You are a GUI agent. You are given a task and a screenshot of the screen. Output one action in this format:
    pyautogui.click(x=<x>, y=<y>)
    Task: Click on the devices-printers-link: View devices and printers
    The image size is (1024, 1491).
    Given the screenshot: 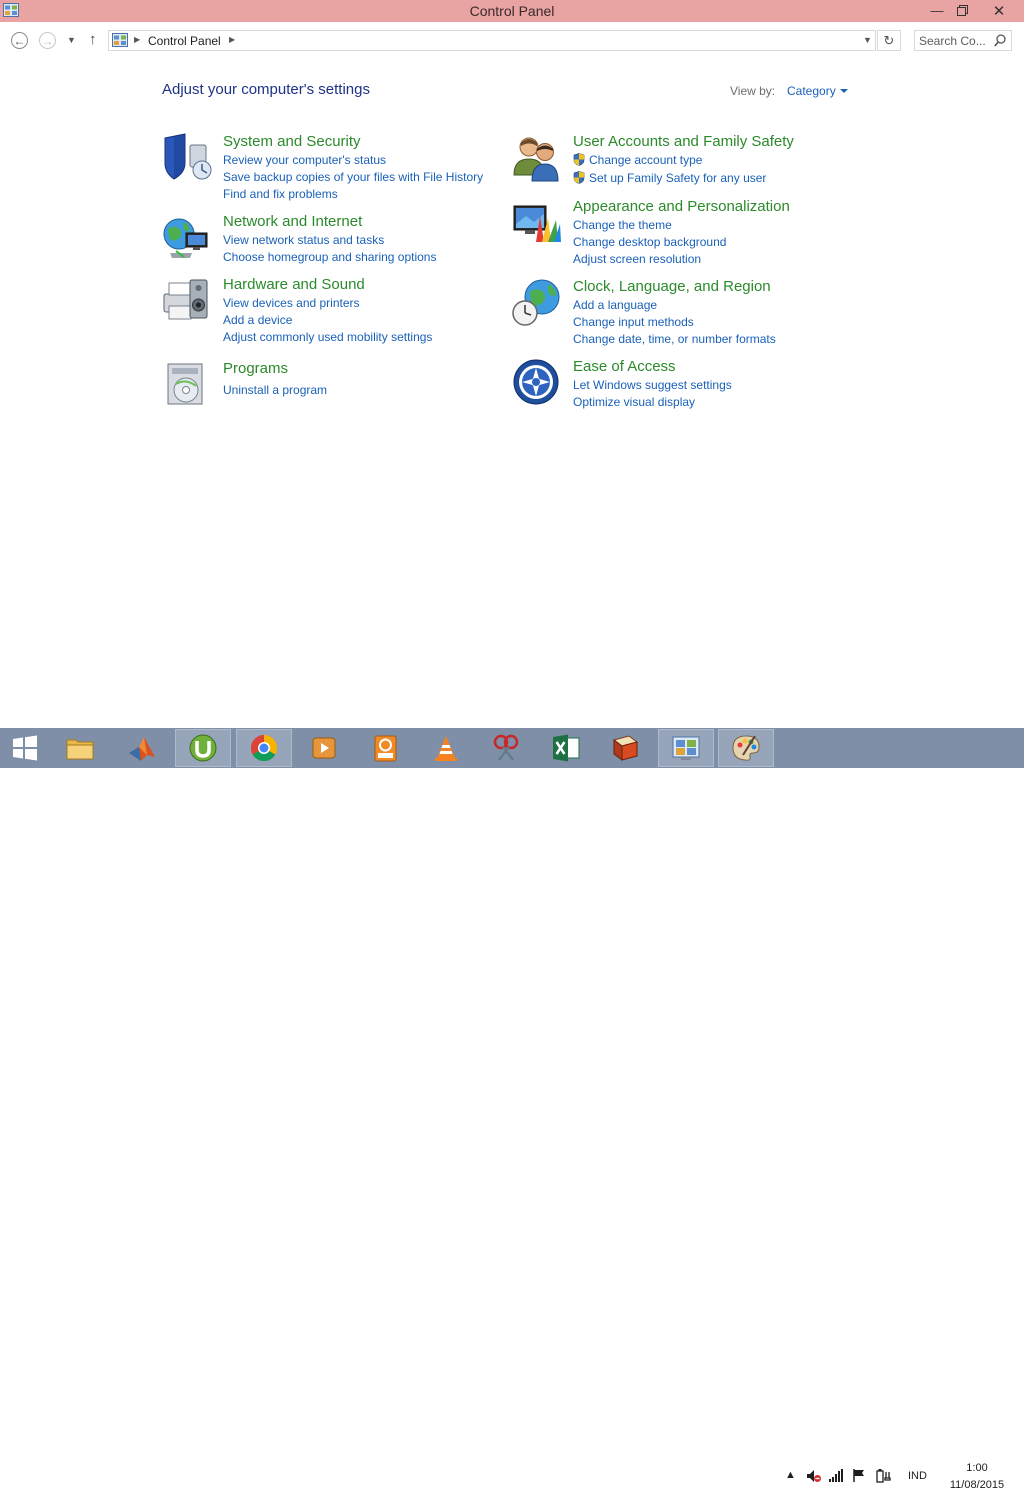 What is the action you would take?
    pyautogui.click(x=291, y=303)
    